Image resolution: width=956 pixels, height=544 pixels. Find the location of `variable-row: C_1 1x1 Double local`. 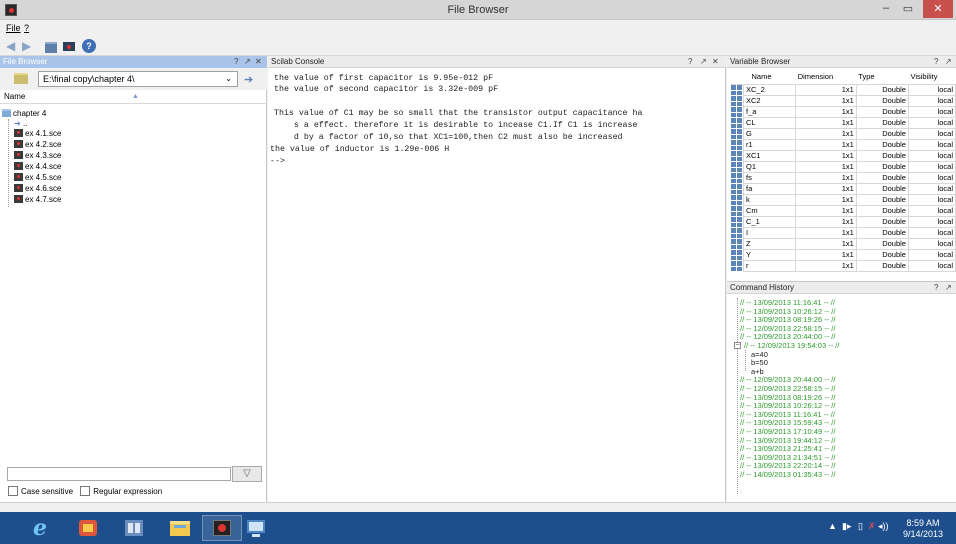

variable-row: C_1 1x1 Double local is located at coordinates (843, 221).